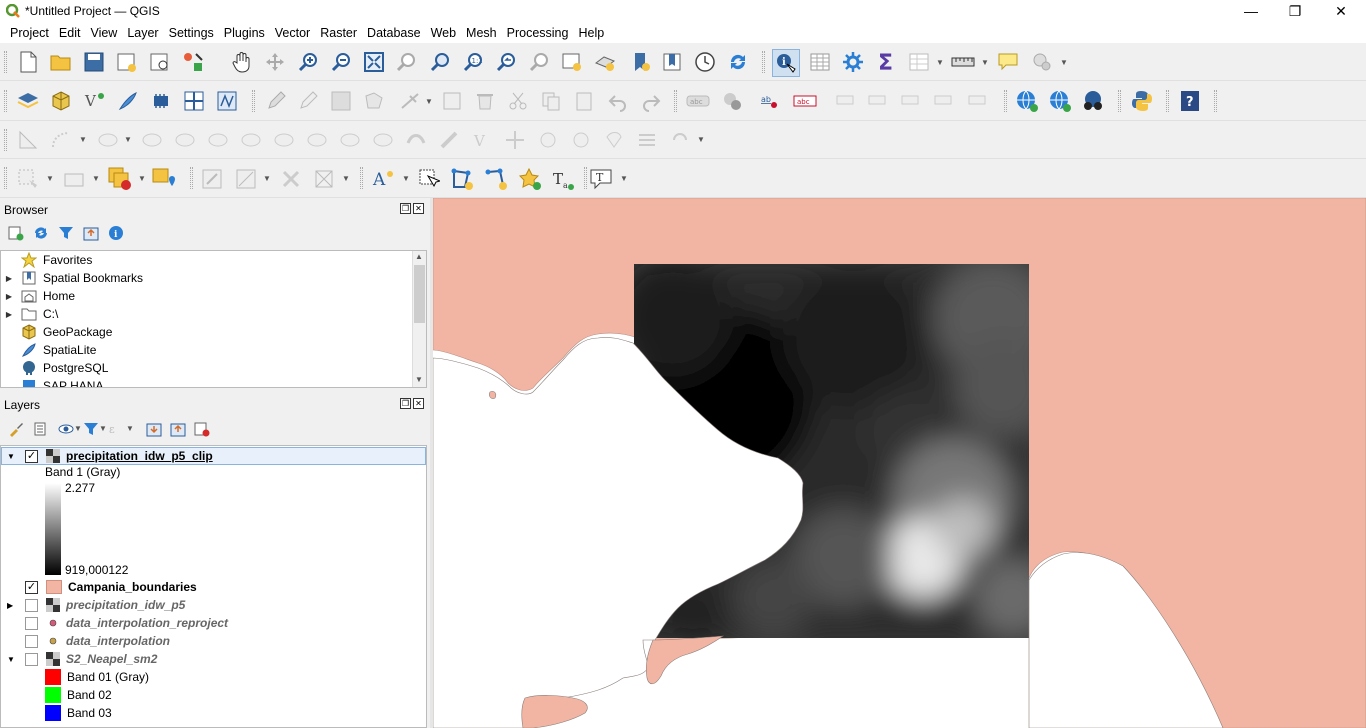 Image resolution: width=1366 pixels, height=728 pixels. Describe the element at coordinates (154, 429) in the screenshot. I see `expand-all-icon` at that location.